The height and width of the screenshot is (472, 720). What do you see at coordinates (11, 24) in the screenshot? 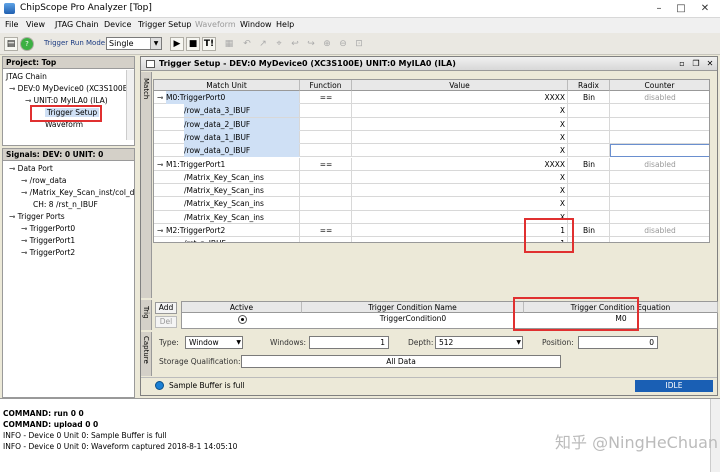
I see `menu-file: File` at bounding box center [11, 24].